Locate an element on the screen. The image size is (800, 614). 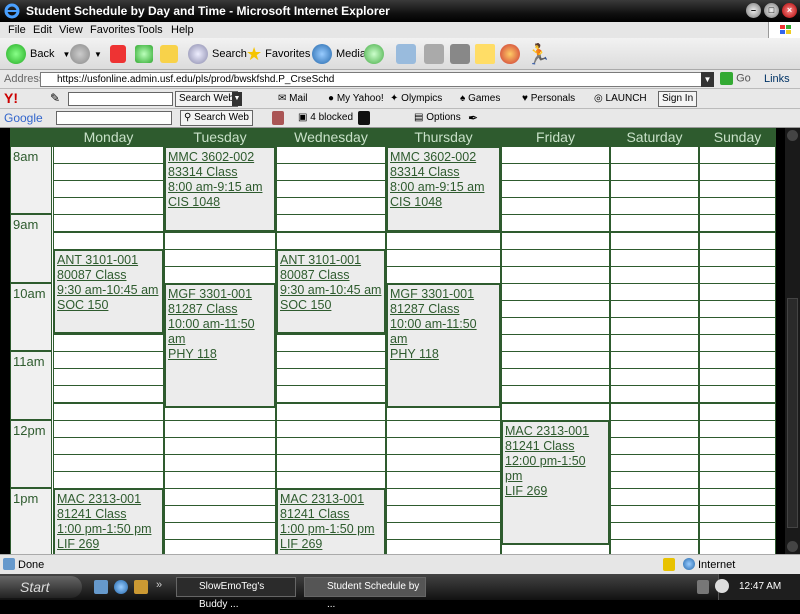
volume-icon is located at coordinates (703, 587).